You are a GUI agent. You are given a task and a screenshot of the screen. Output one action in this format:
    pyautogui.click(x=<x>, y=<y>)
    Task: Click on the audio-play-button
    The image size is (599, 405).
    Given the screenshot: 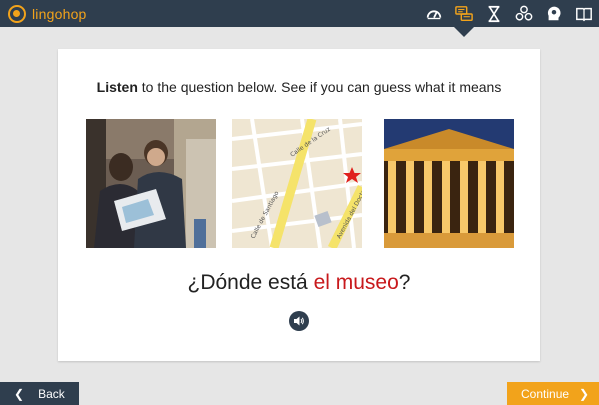 What is the action you would take?
    pyautogui.click(x=299, y=321)
    